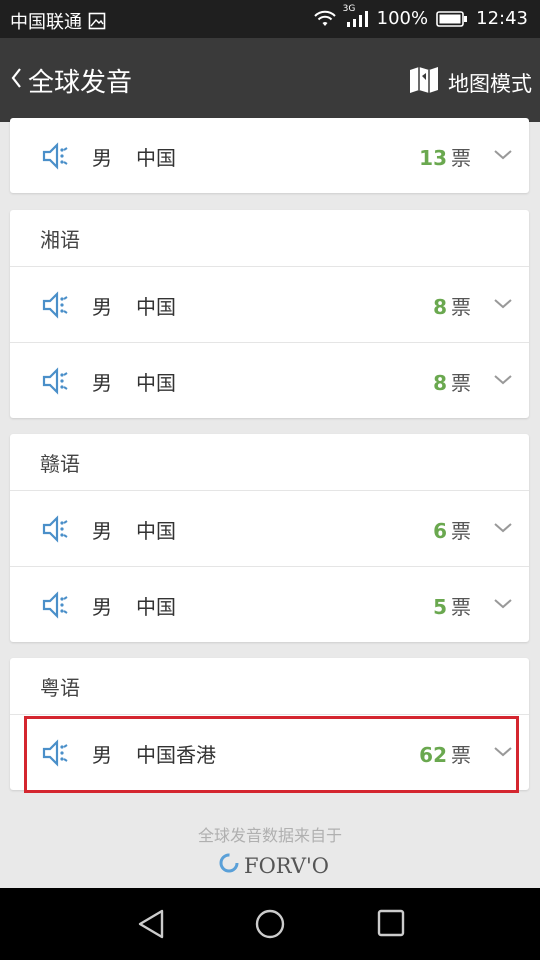  What do you see at coordinates (269, 238) in the screenshot?
I see `language-group-title: 湘语` at bounding box center [269, 238].